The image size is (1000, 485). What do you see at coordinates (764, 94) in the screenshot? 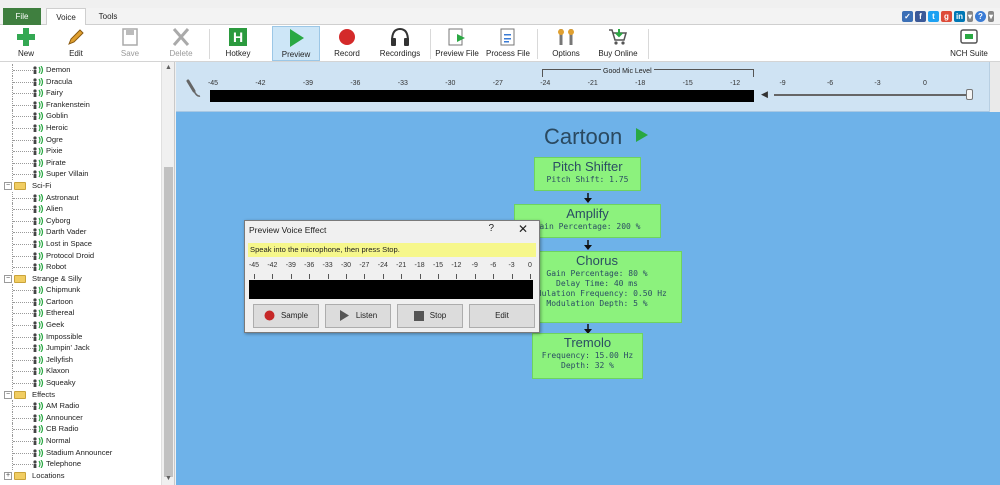
I see `speaker-icon: ◀` at bounding box center [764, 94].